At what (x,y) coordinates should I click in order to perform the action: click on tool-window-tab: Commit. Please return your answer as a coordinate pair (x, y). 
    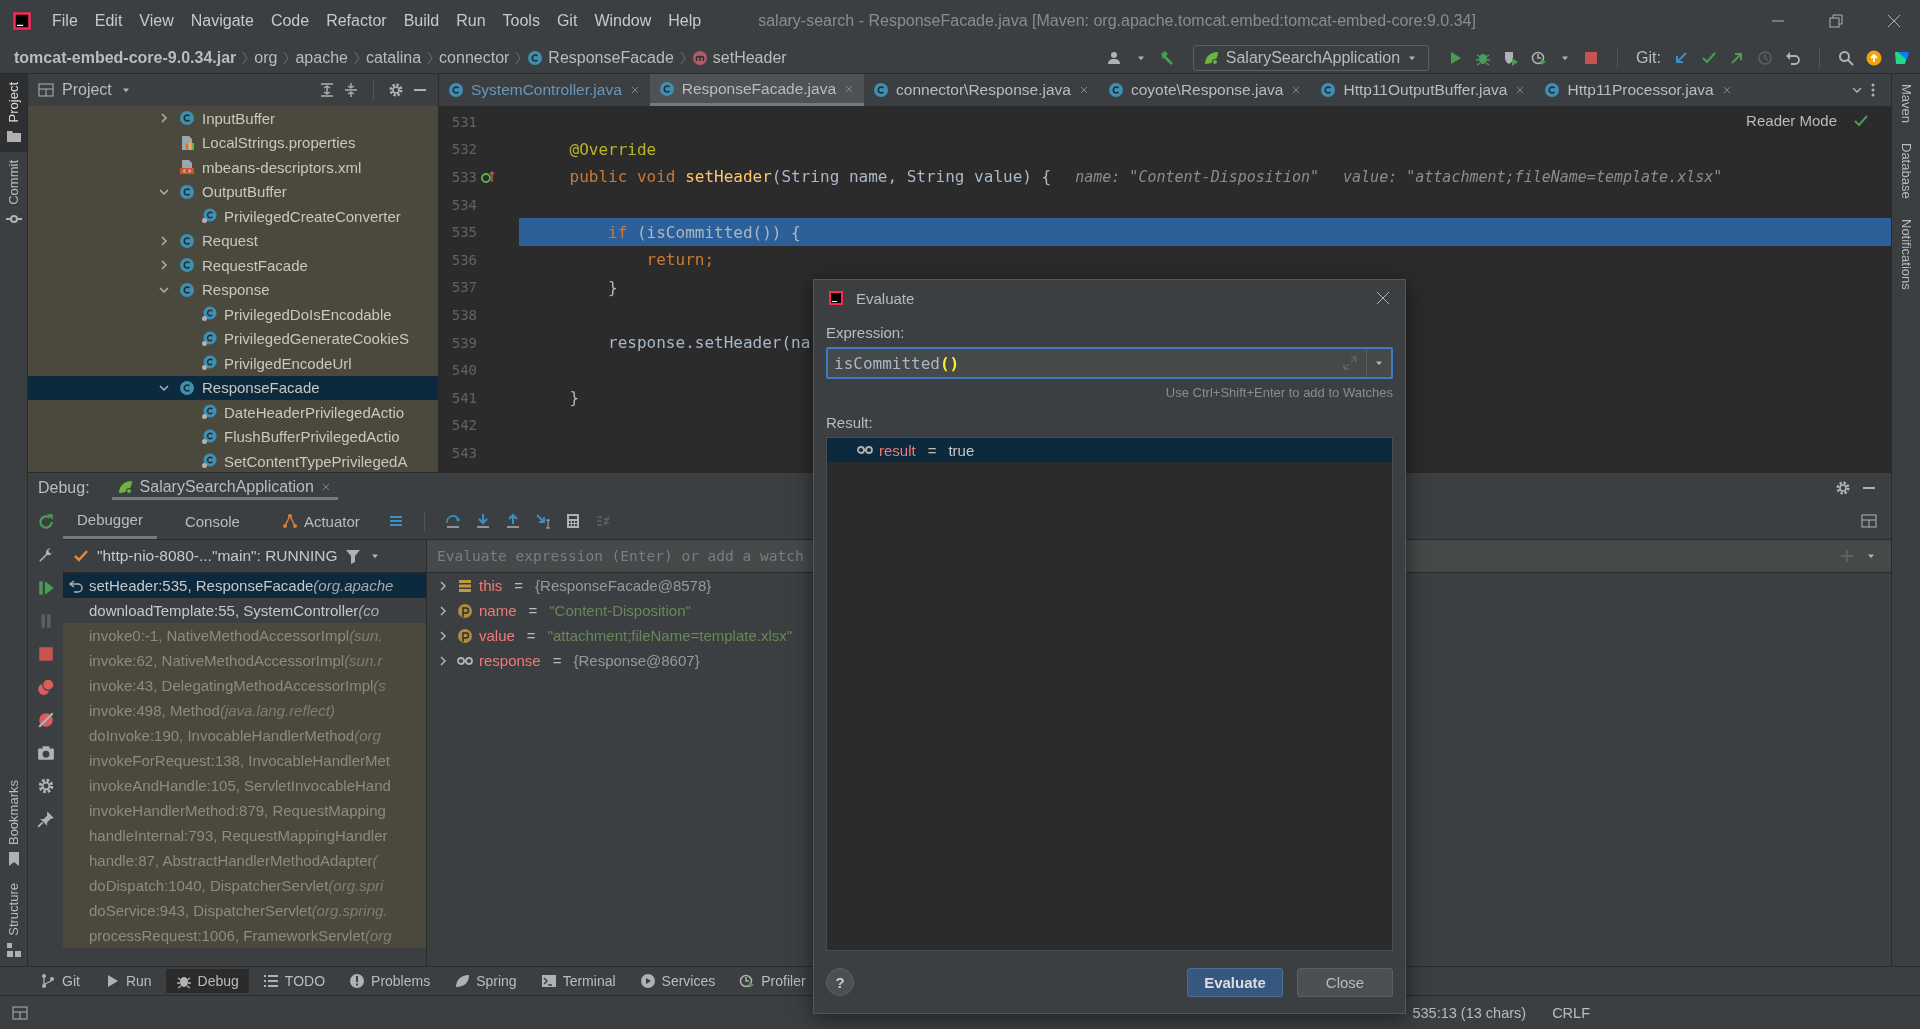
    Looking at the image, I should click on (13, 194).